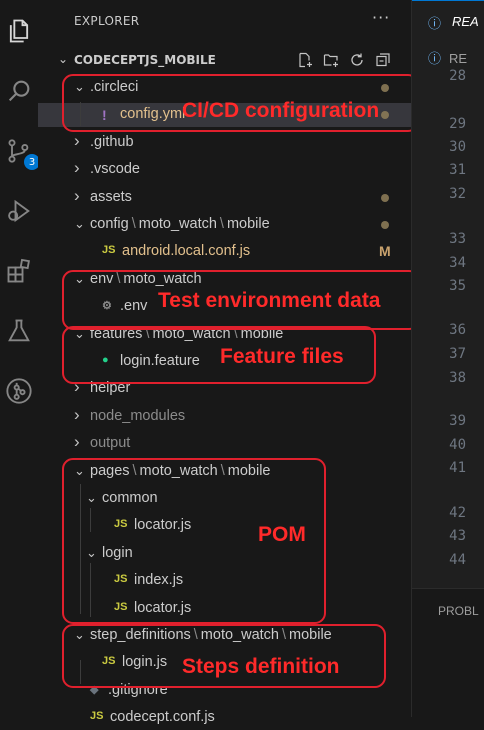 The image size is (484, 730). I want to click on source-control-icon: 3, so click(22, 153).